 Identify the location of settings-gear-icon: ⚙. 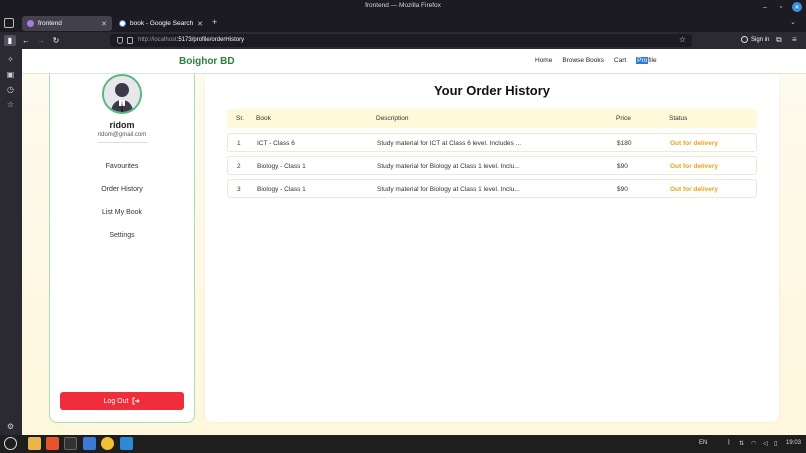
(10, 426).